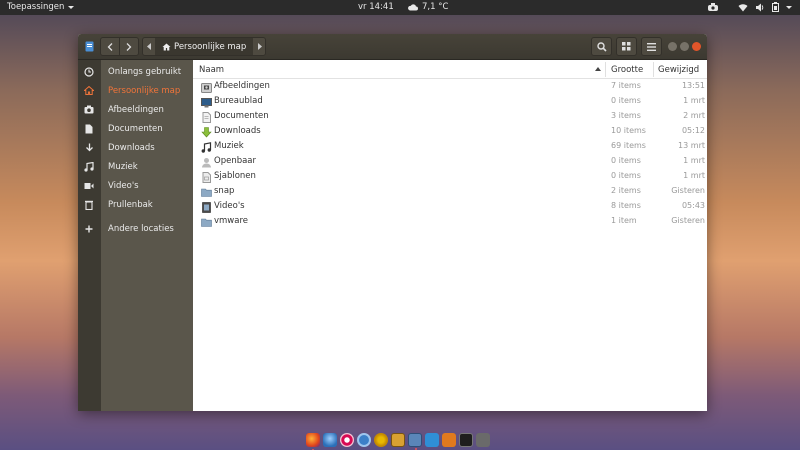  Describe the element at coordinates (626, 85) in the screenshot. I see `file-size: 7 items` at that location.